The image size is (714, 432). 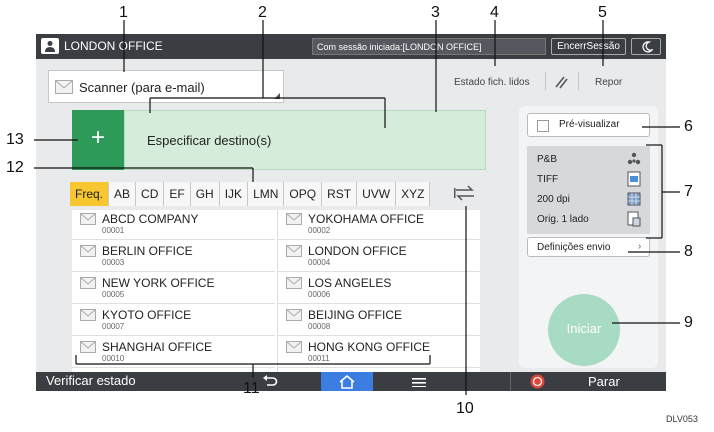 I want to click on callout-7: 7, so click(x=688, y=191).